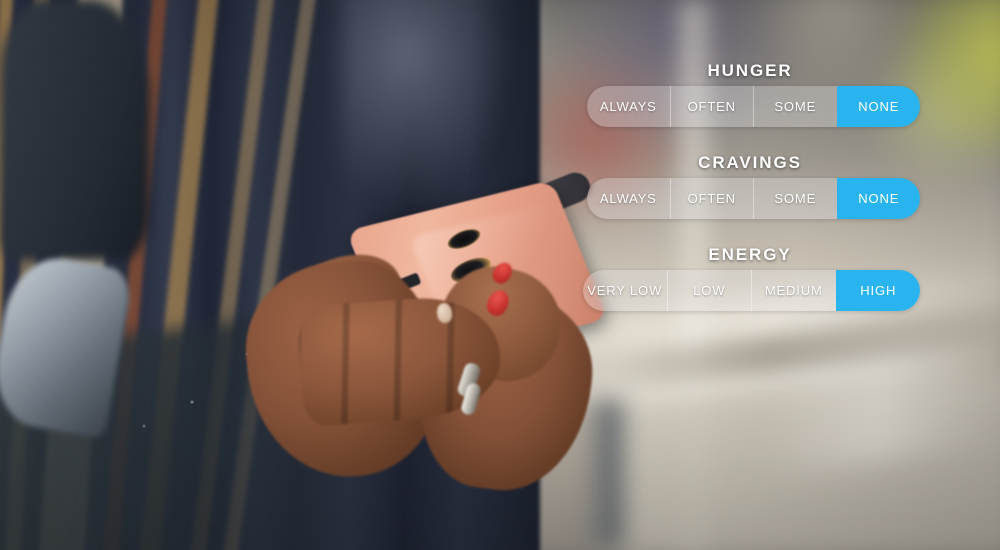  Describe the element at coordinates (793, 290) in the screenshot. I see `segment-energy-medium: MEDIUM` at that location.